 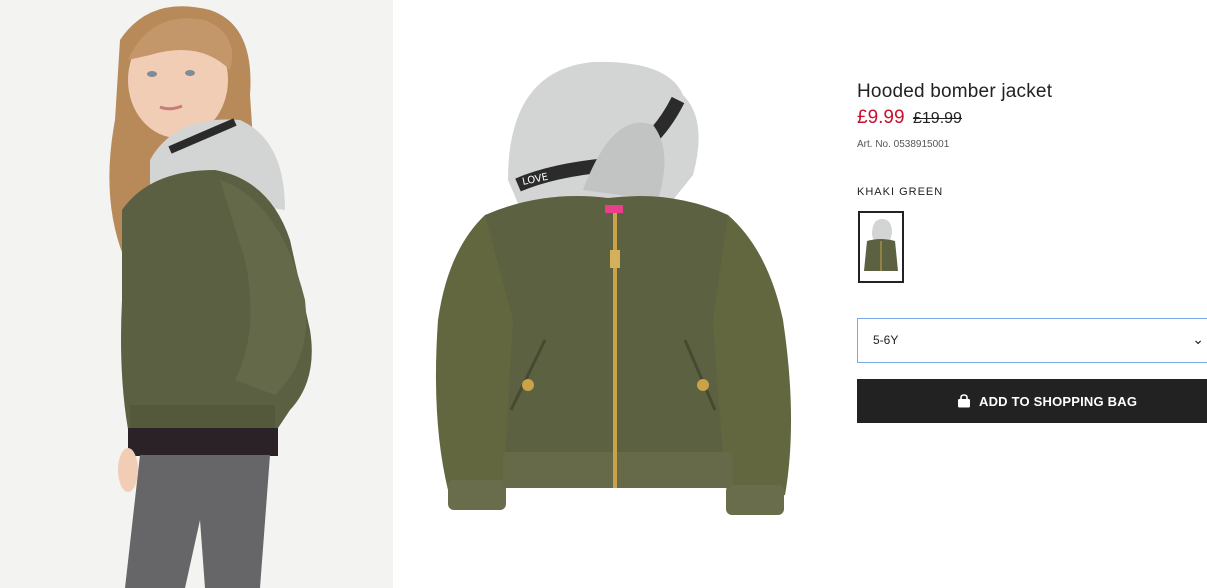 What do you see at coordinates (1198, 339) in the screenshot?
I see `chevron-down-icon: ⌄` at bounding box center [1198, 339].